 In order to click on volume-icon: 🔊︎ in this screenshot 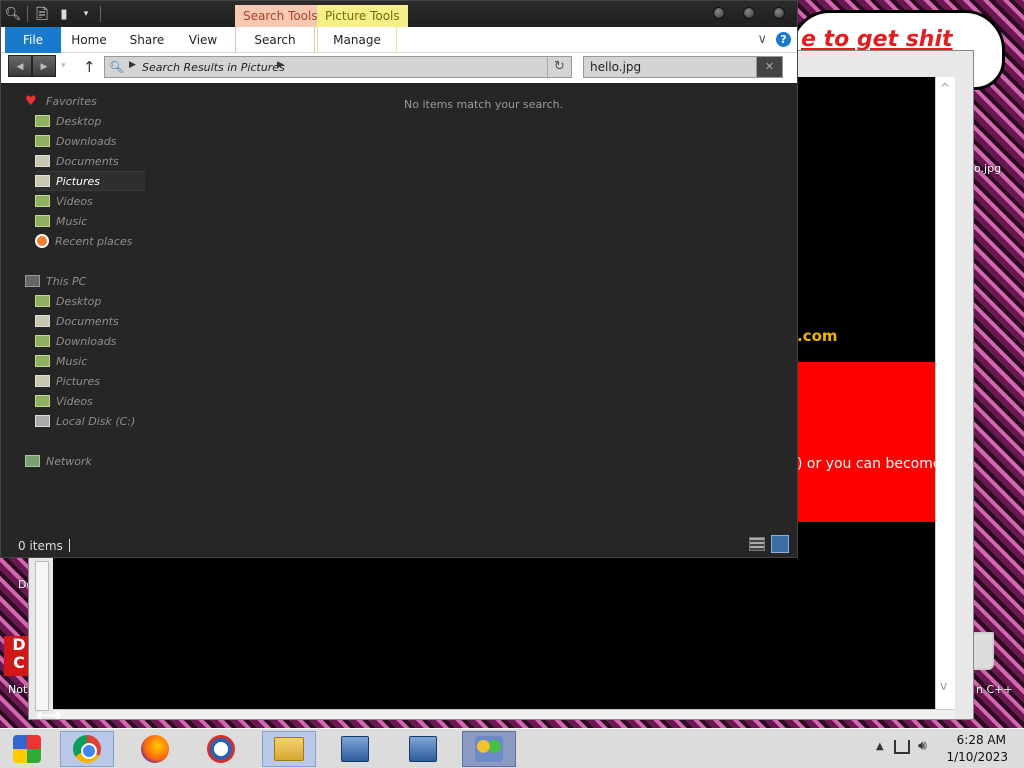, I will do `click(922, 746)`.